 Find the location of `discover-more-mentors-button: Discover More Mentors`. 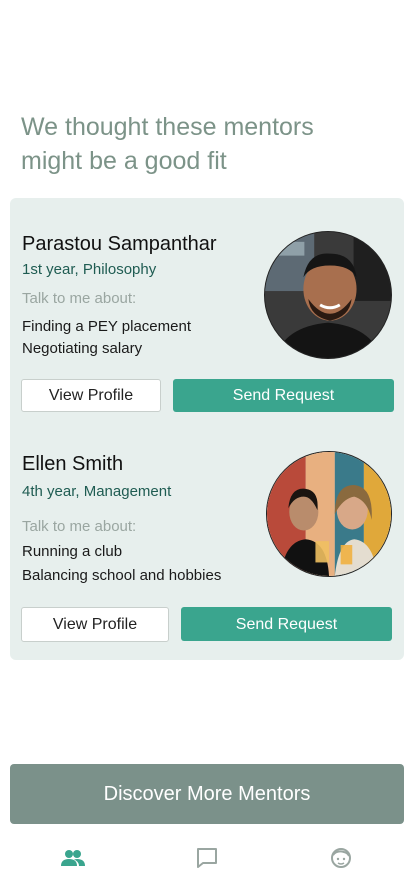

discover-more-mentors-button: Discover More Mentors is located at coordinates (207, 794).